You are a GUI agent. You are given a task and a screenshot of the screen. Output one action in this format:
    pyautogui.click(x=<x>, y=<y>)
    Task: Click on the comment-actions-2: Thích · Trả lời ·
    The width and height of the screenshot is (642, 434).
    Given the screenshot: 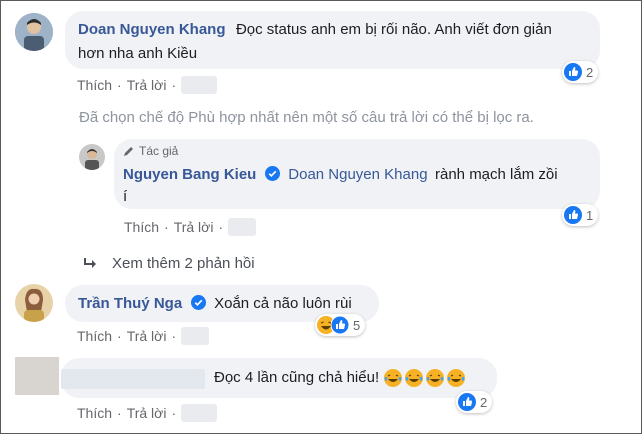 What is the action you would take?
    pyautogui.click(x=143, y=336)
    